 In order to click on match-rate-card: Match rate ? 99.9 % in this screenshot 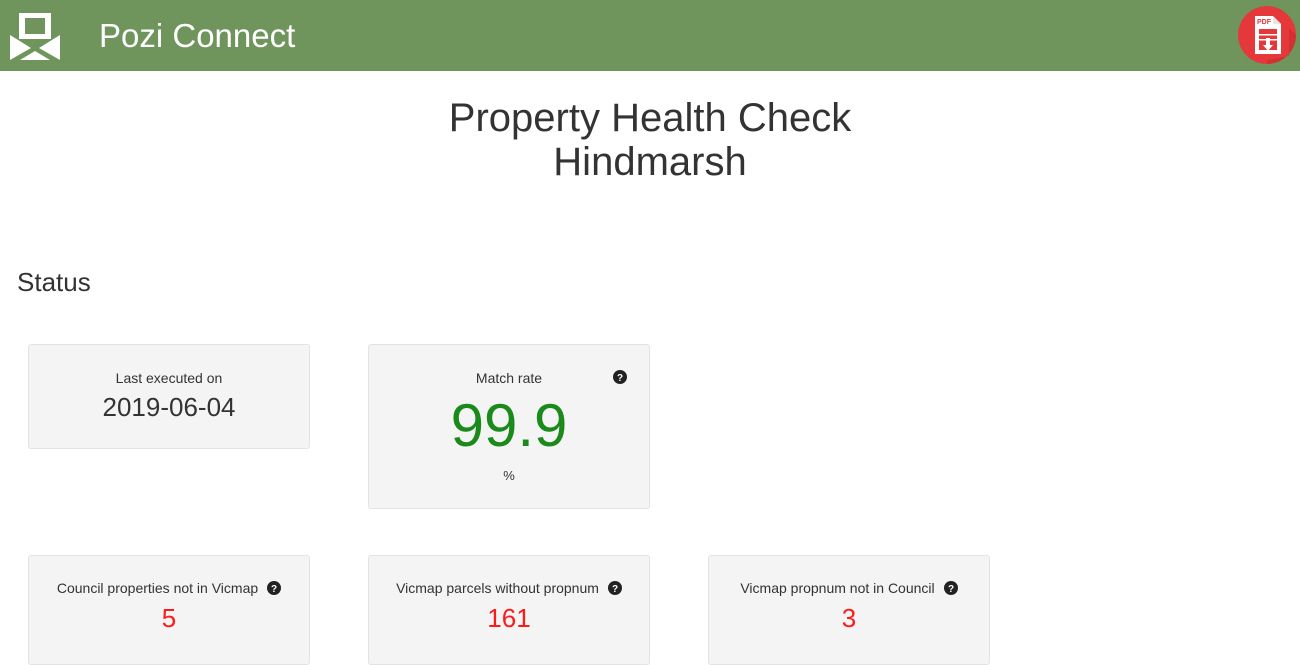, I will do `click(509, 426)`.